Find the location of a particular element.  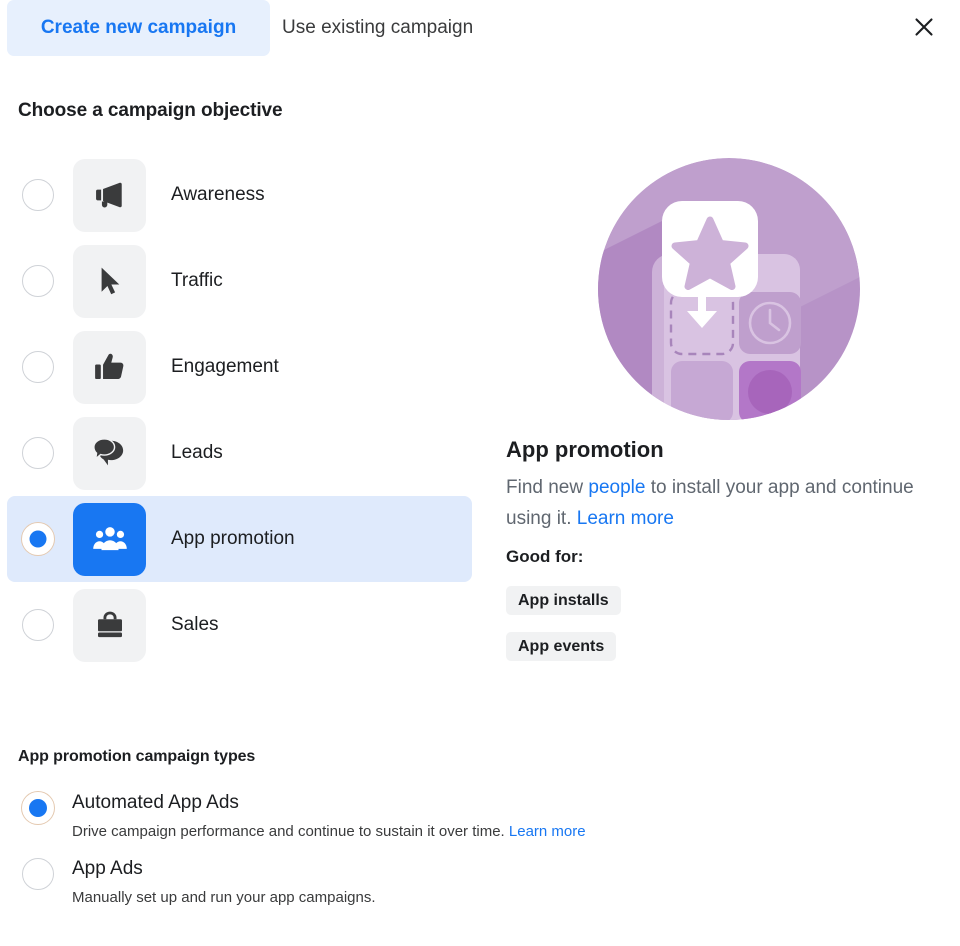

people-group-icon is located at coordinates (109, 539).